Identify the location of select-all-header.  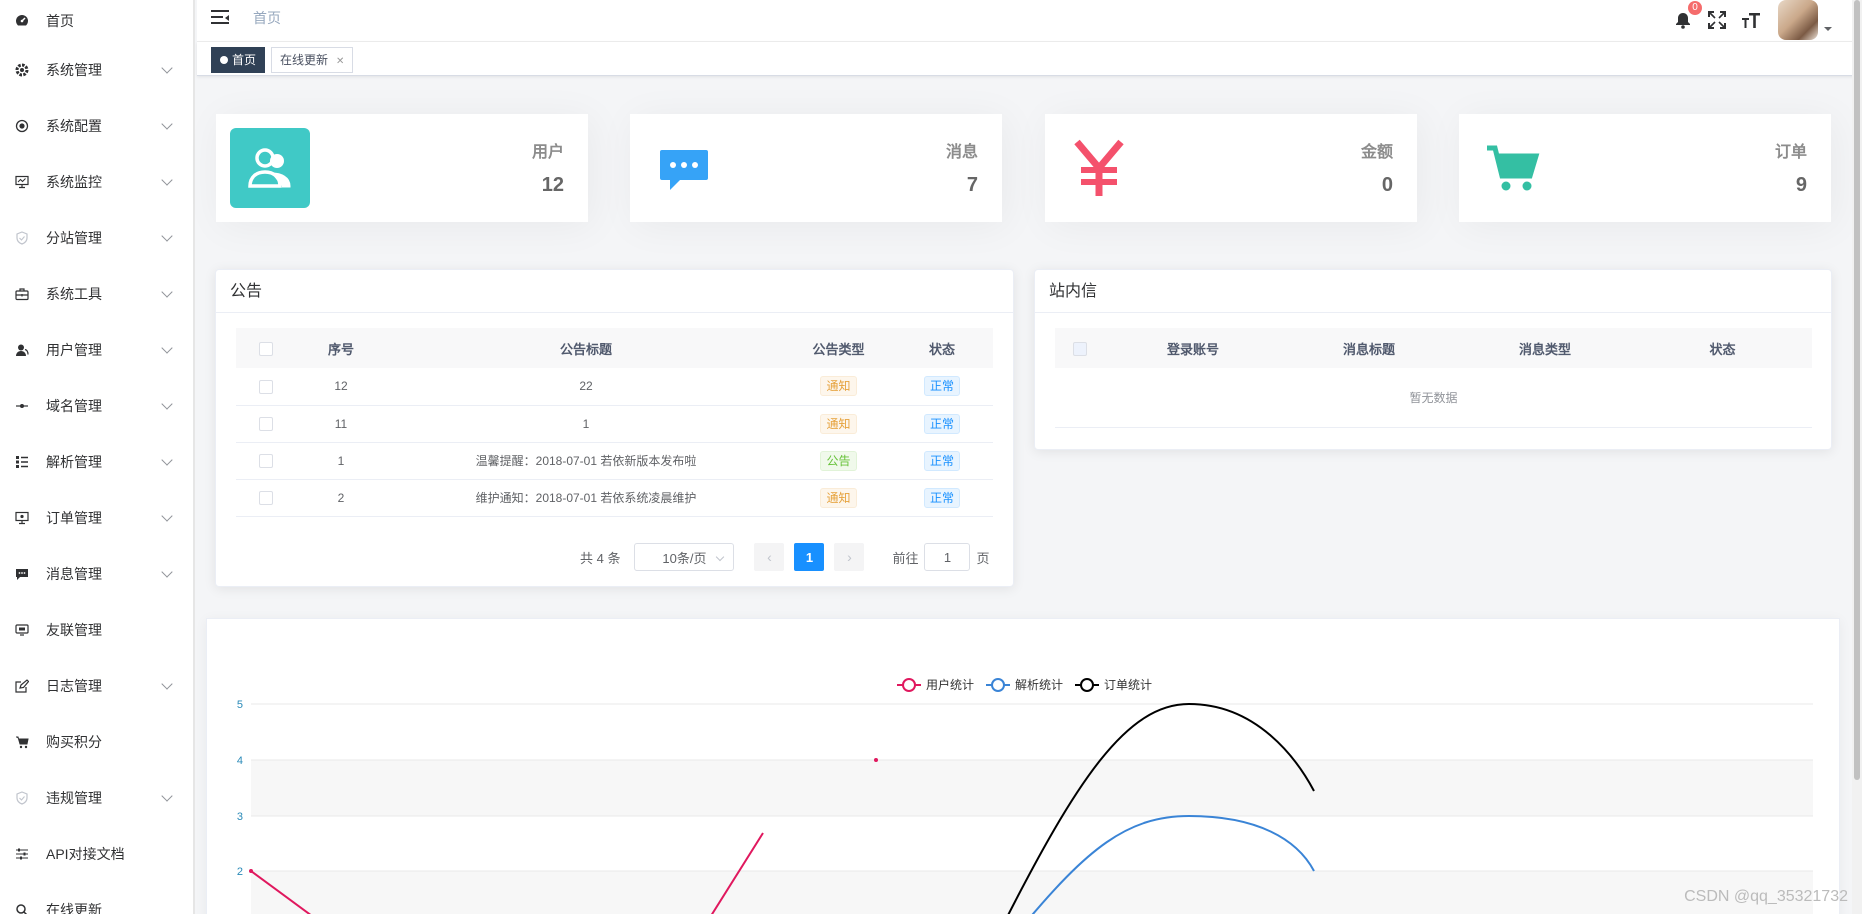
(1080, 348).